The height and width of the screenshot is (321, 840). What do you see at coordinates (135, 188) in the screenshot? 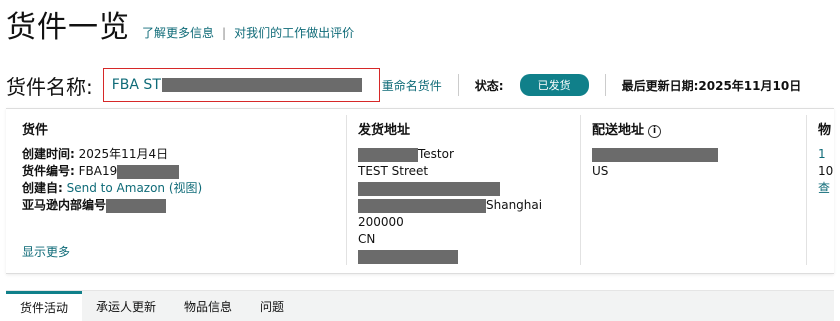
I see `send-to-amazon-link: Send to Amazon (视图)` at bounding box center [135, 188].